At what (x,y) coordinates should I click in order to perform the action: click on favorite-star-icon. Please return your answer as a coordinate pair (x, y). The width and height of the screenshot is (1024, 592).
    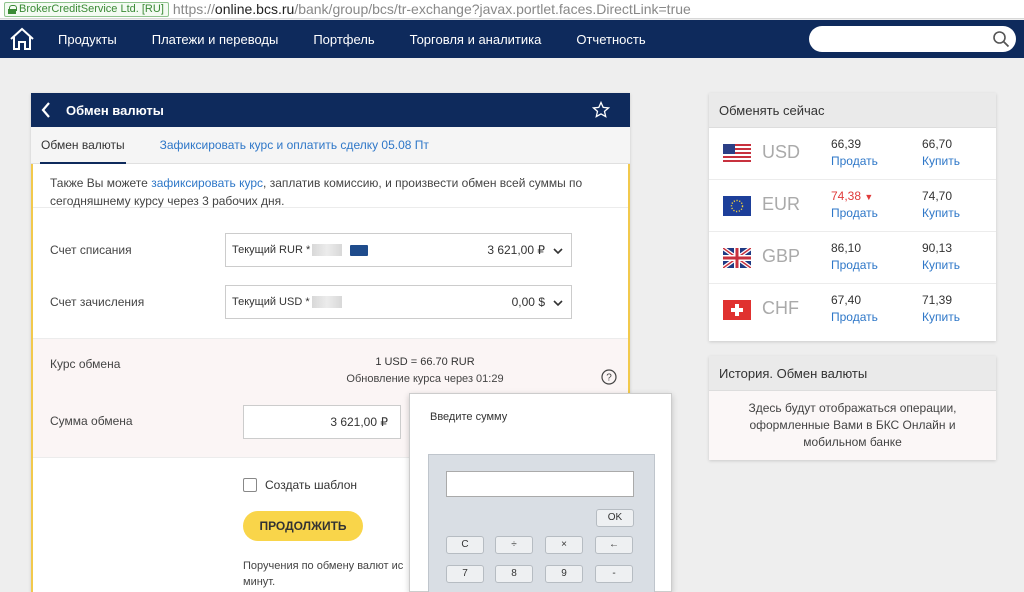
    Looking at the image, I should click on (601, 111).